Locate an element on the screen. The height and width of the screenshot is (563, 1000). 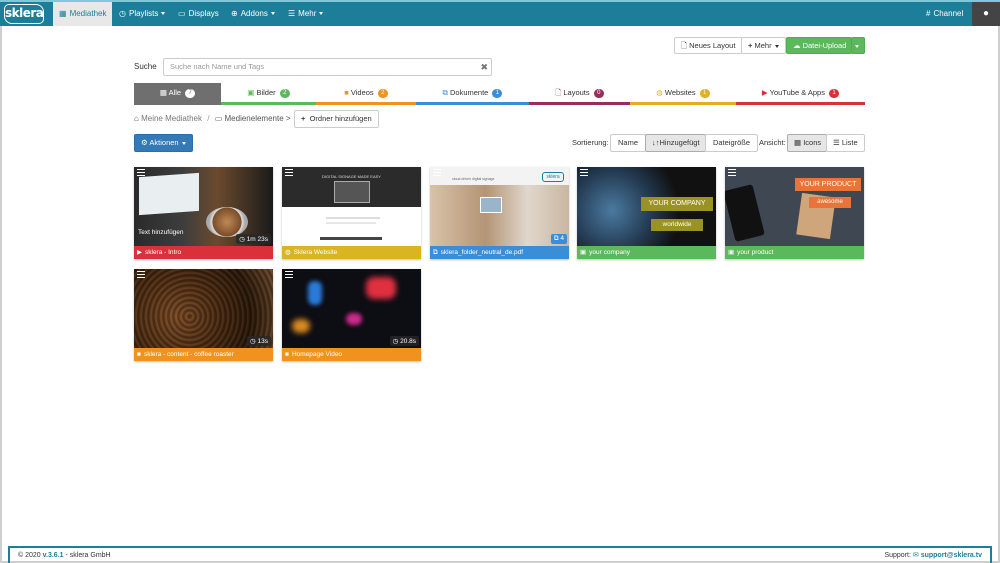
thumbnail-overlay-text: YOUR COMPANY is located at coordinates (677, 204).